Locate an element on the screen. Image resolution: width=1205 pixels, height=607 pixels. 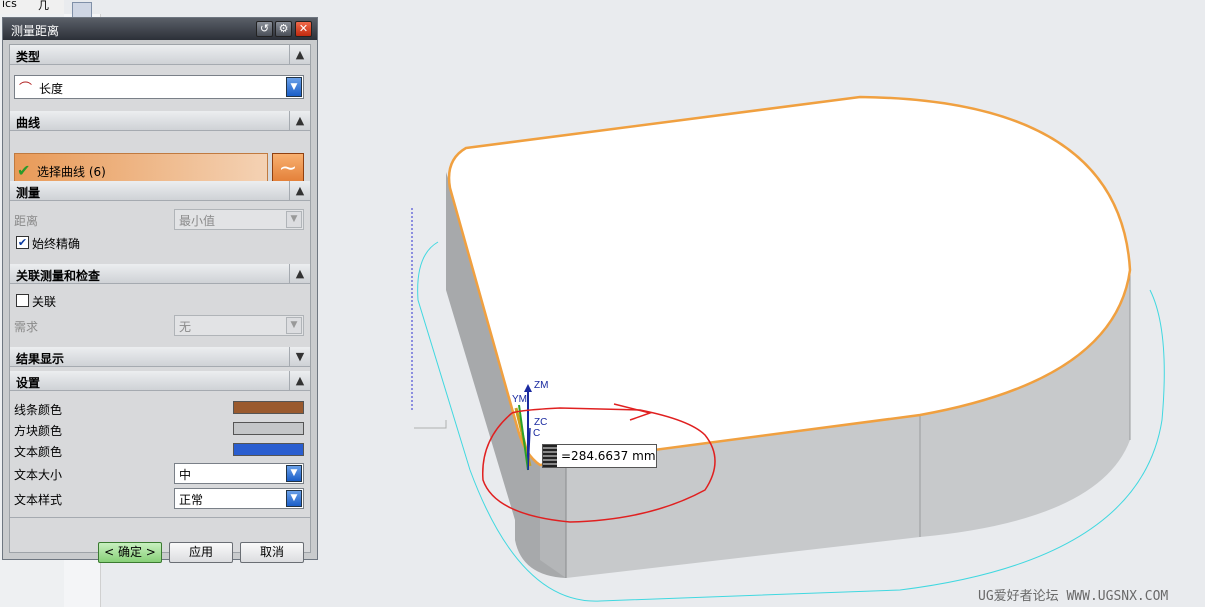
axis-label-zm: ZM is located at coordinates (541, 385).